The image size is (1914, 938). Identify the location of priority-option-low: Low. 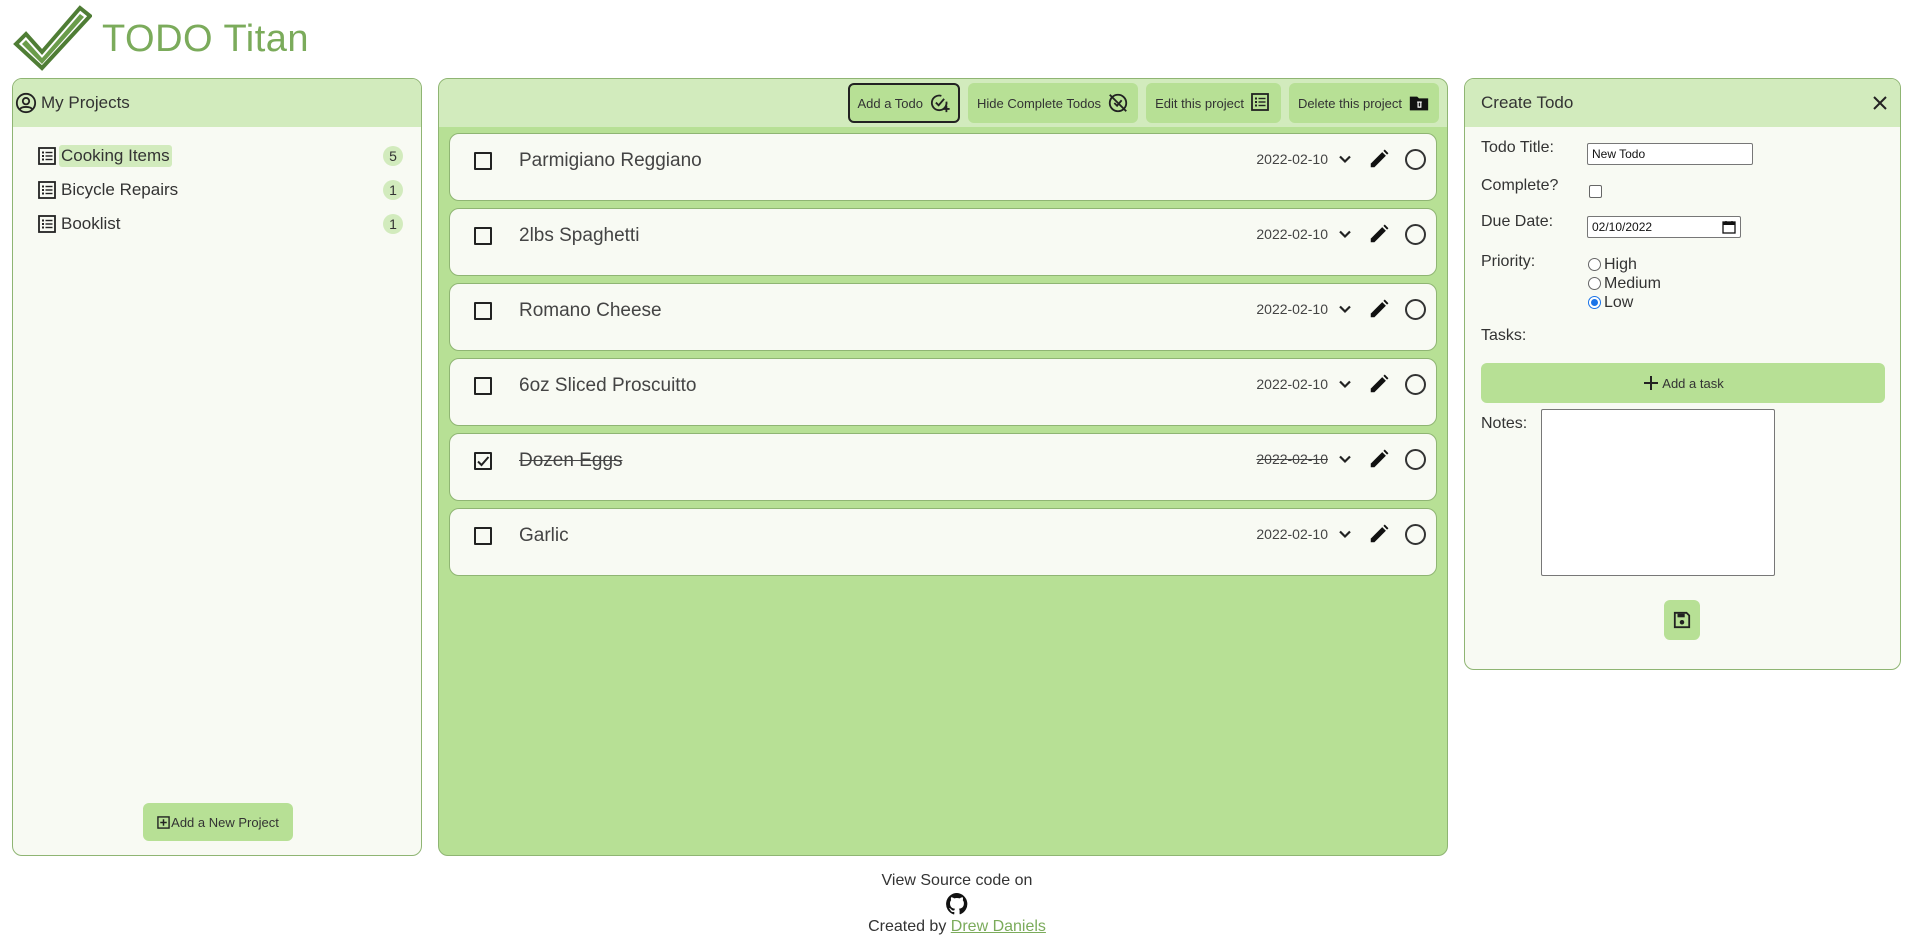
(1624, 302).